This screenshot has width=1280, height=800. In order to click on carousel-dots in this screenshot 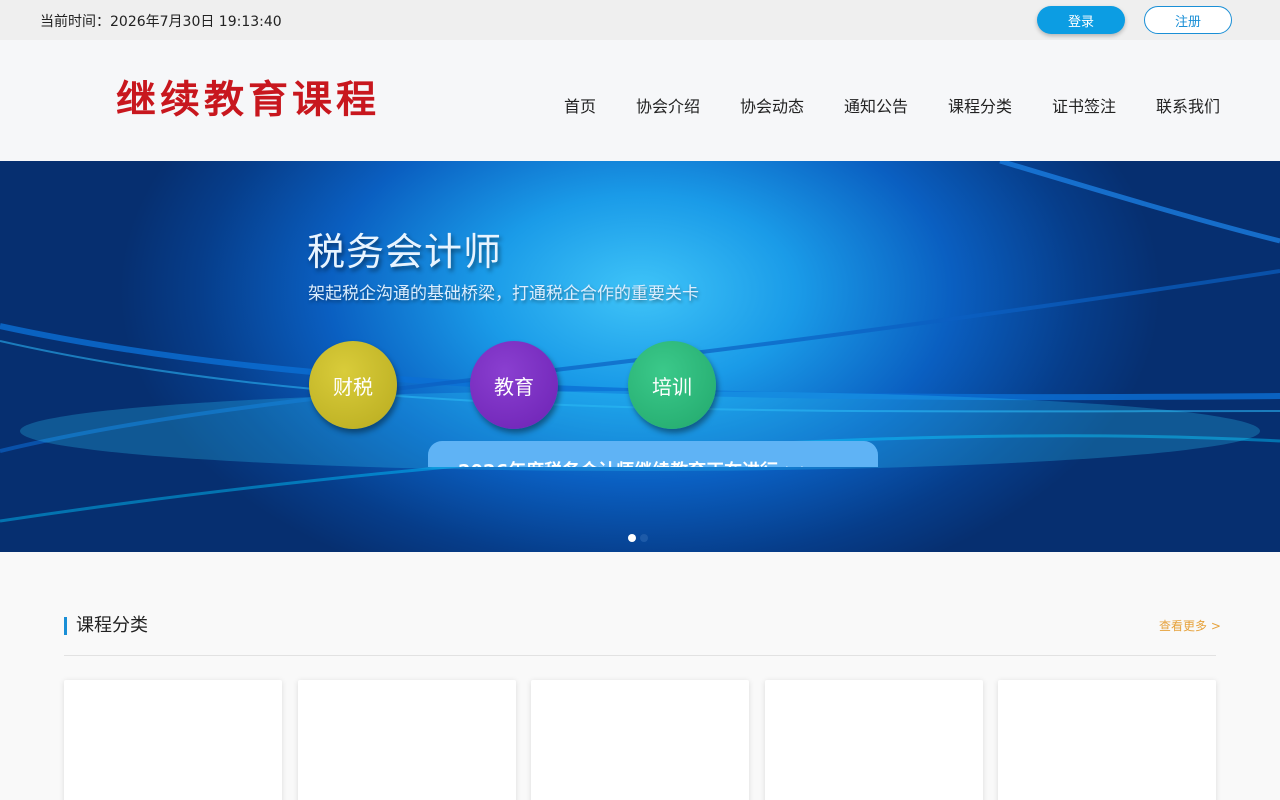, I will do `click(638, 538)`.